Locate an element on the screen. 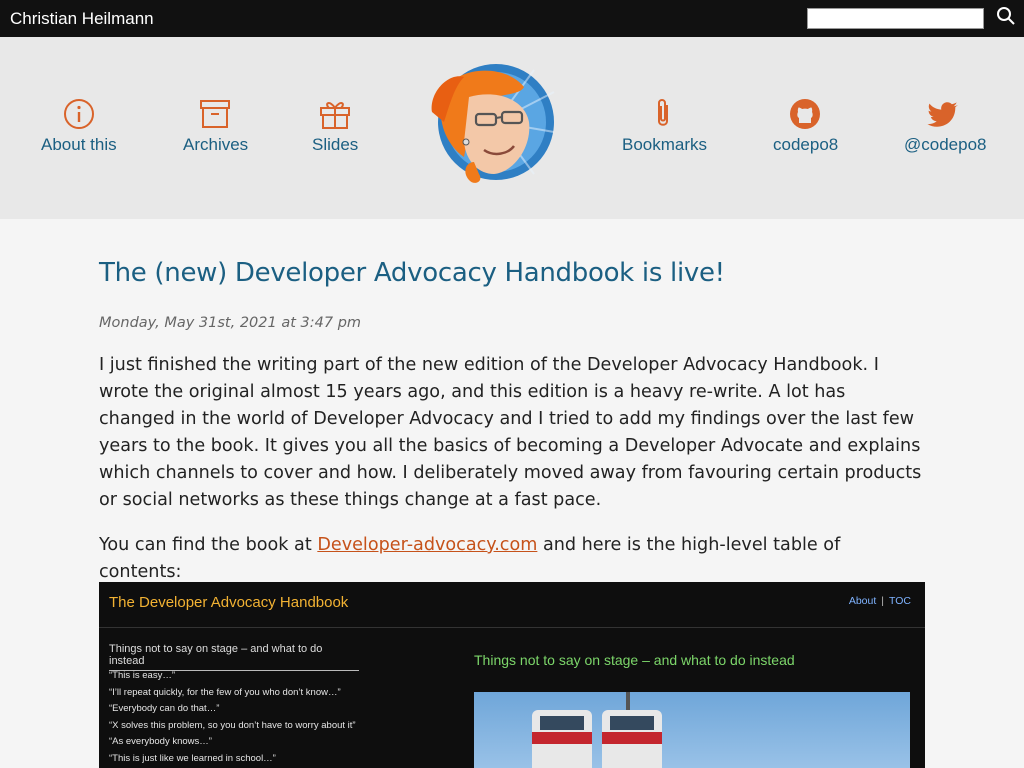 The image size is (1024, 768). nav-about-label: About this is located at coordinates (79, 144).